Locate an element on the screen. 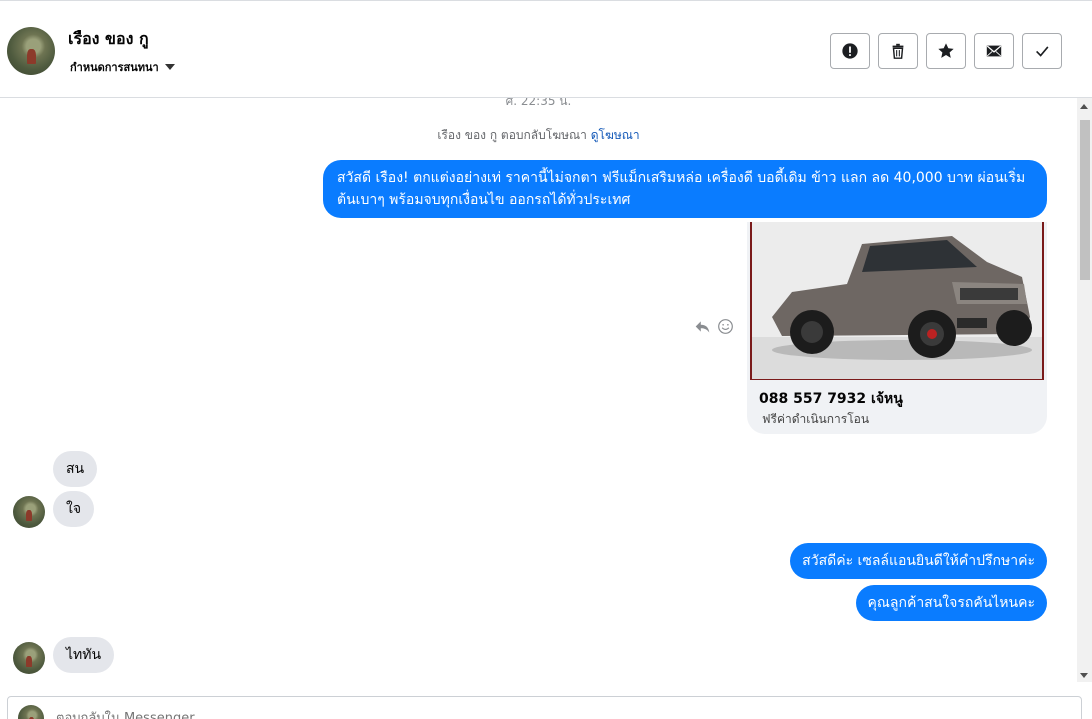 This screenshot has height=719, width=1092. message-timestamp: ศ. 22:35 น. is located at coordinates (538, 103).